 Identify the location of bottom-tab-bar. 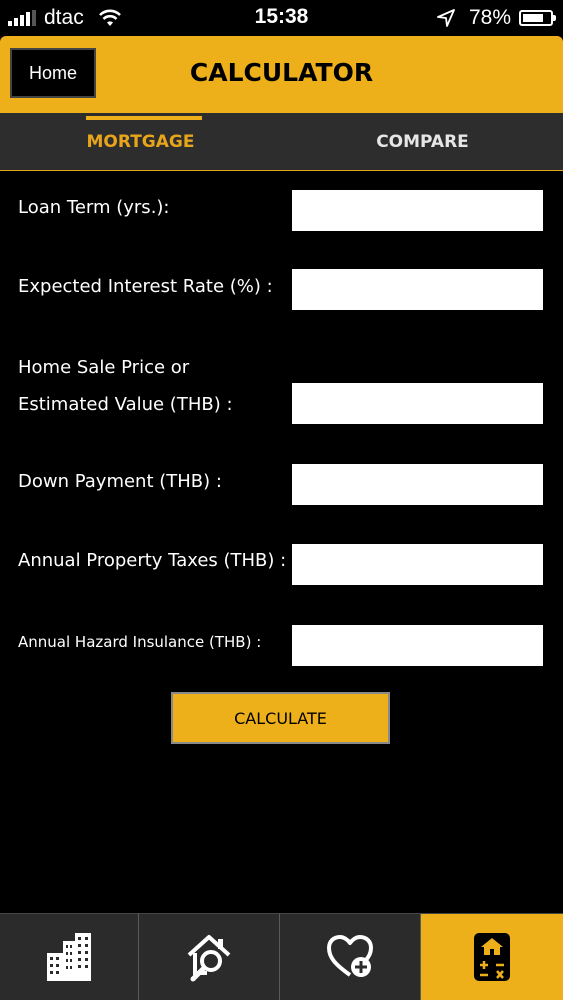
(281, 956).